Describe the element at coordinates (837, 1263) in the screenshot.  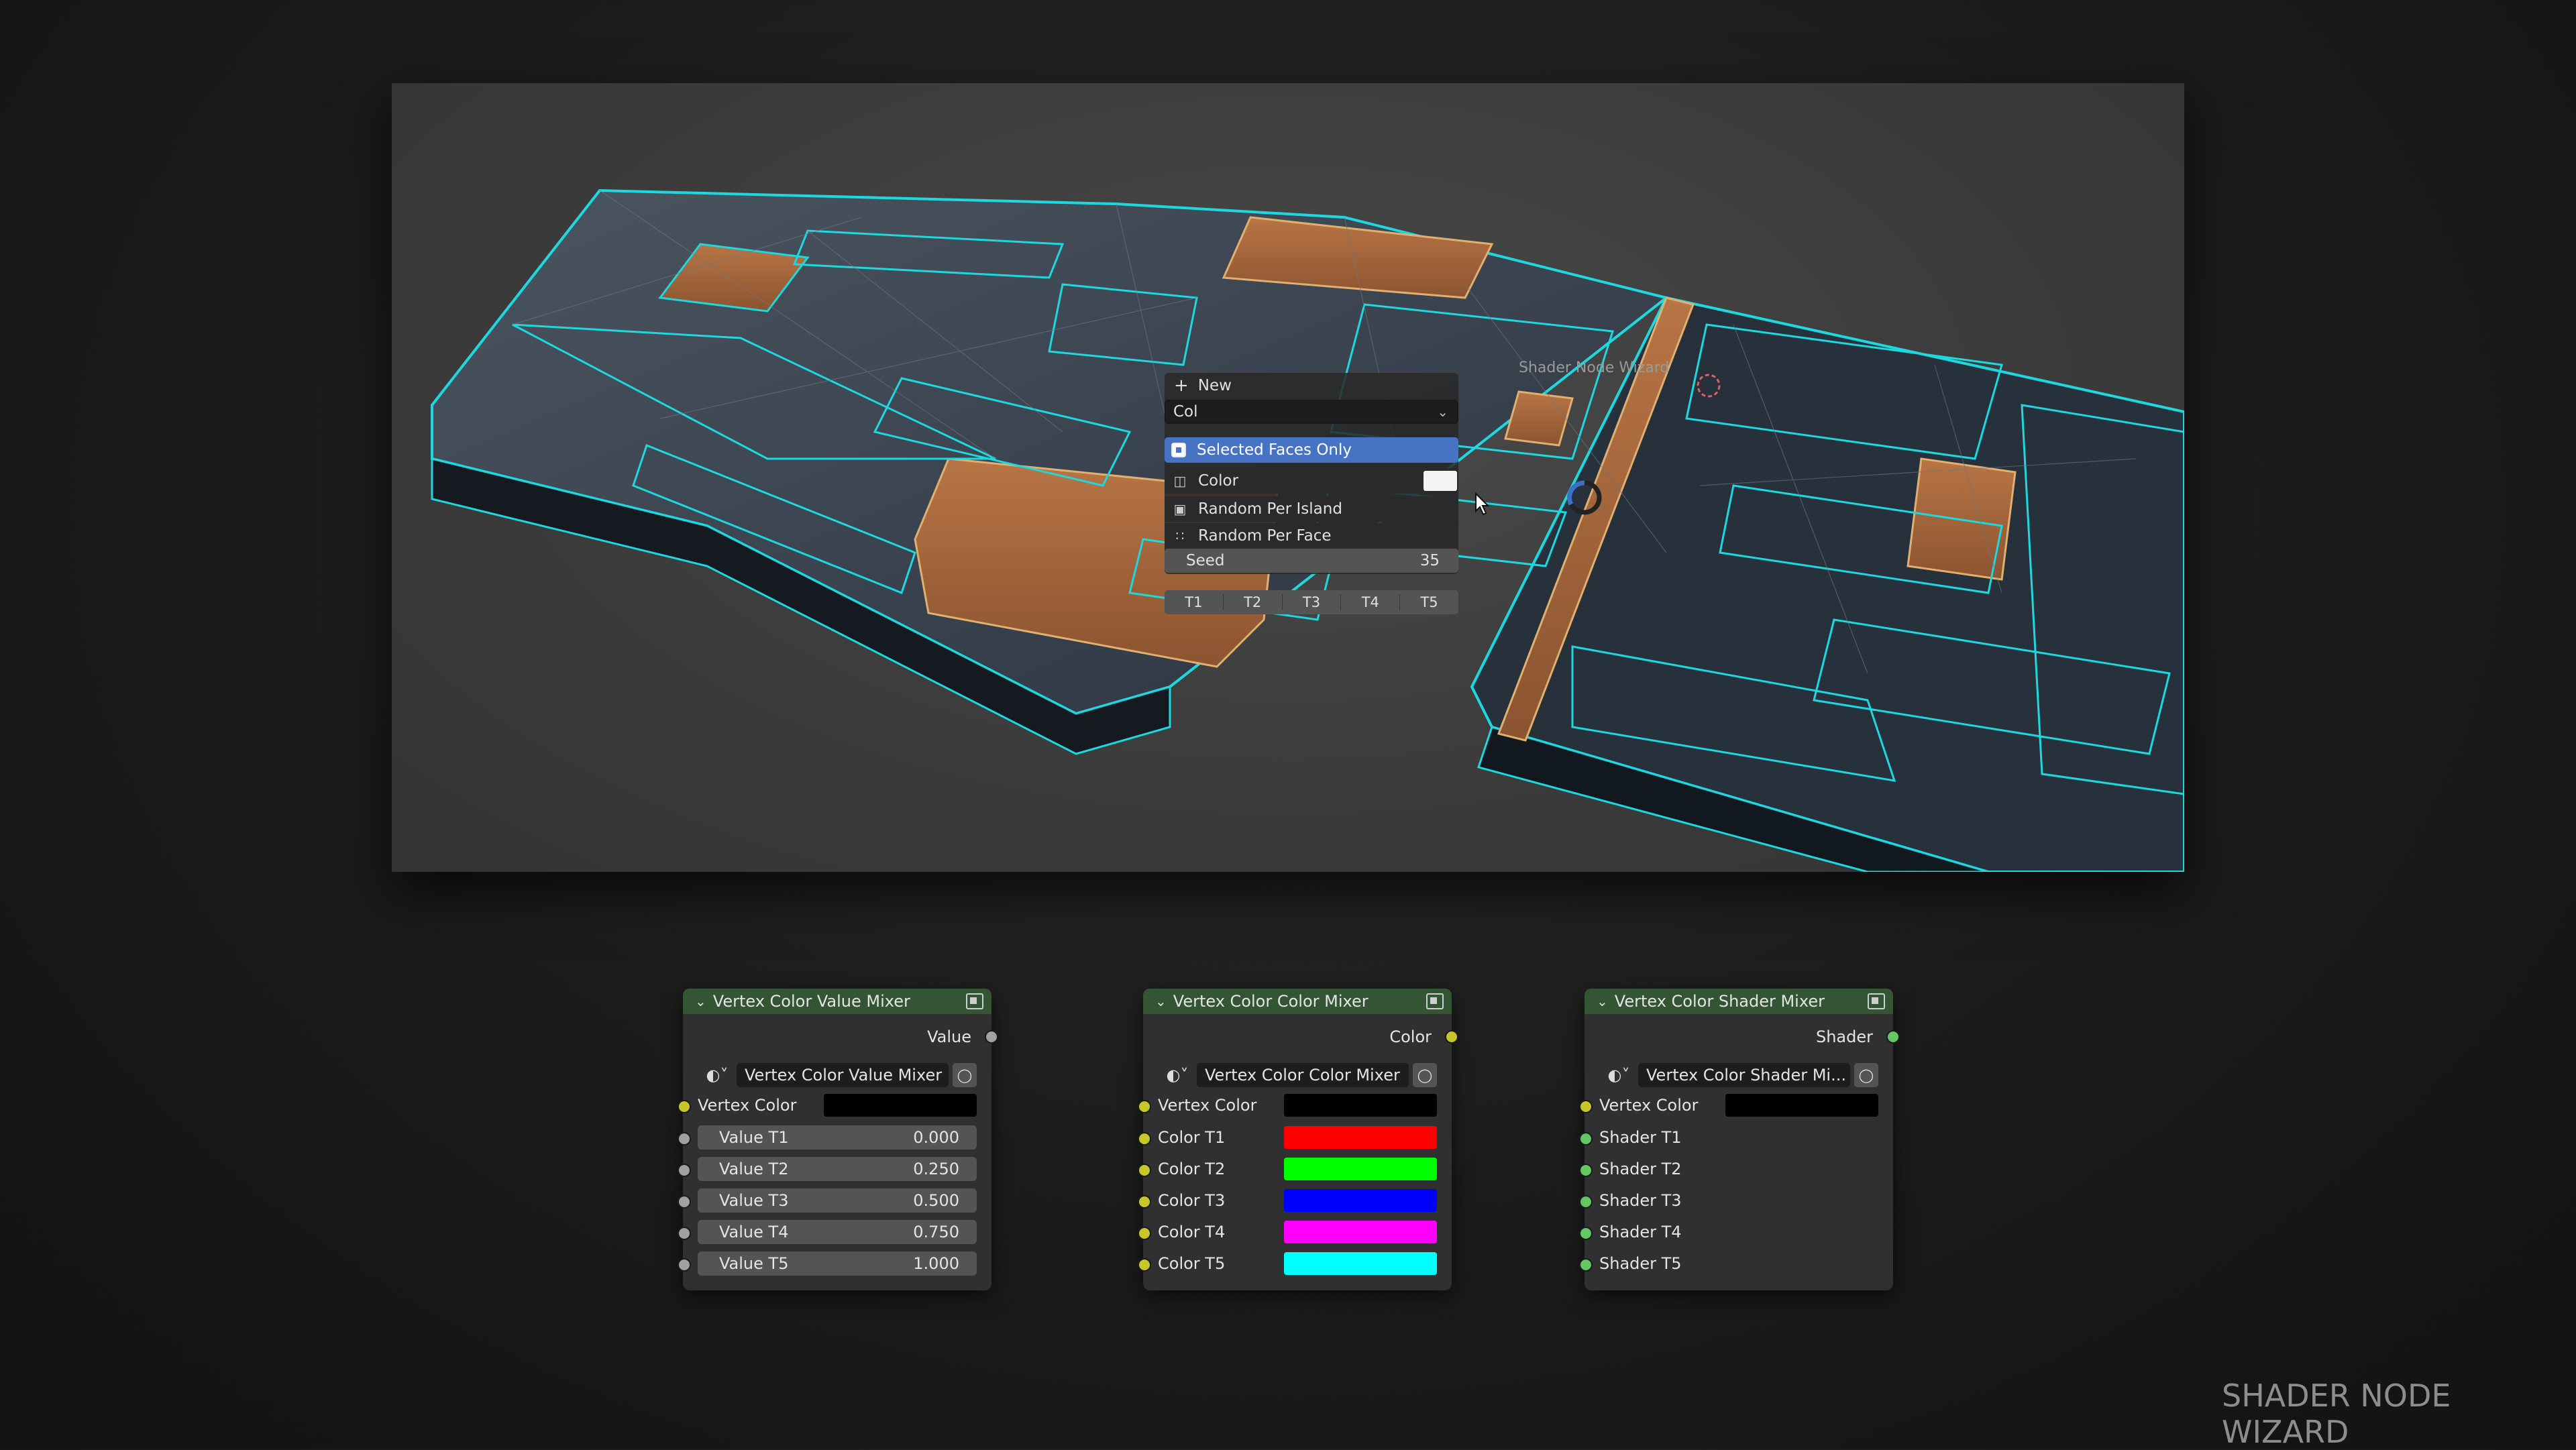
I see `value-t5-field: Value T5 1.000` at that location.